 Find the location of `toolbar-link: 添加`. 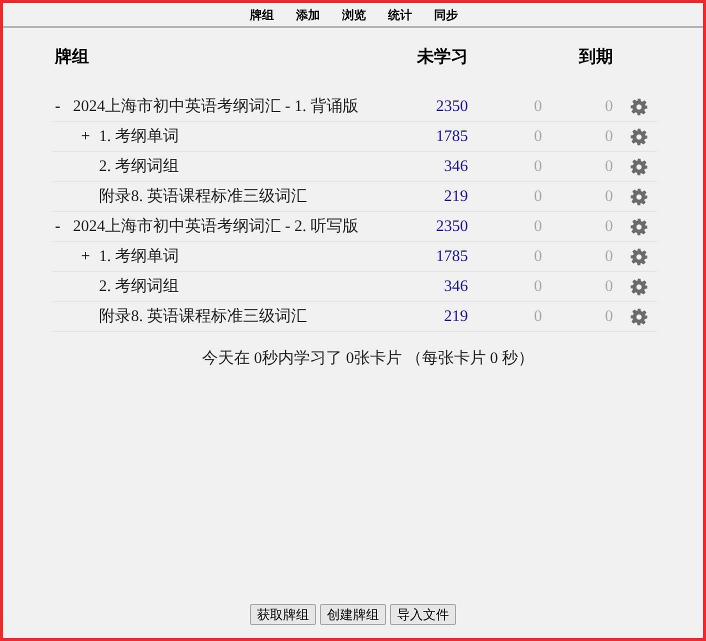

toolbar-link: 添加 is located at coordinates (308, 15).